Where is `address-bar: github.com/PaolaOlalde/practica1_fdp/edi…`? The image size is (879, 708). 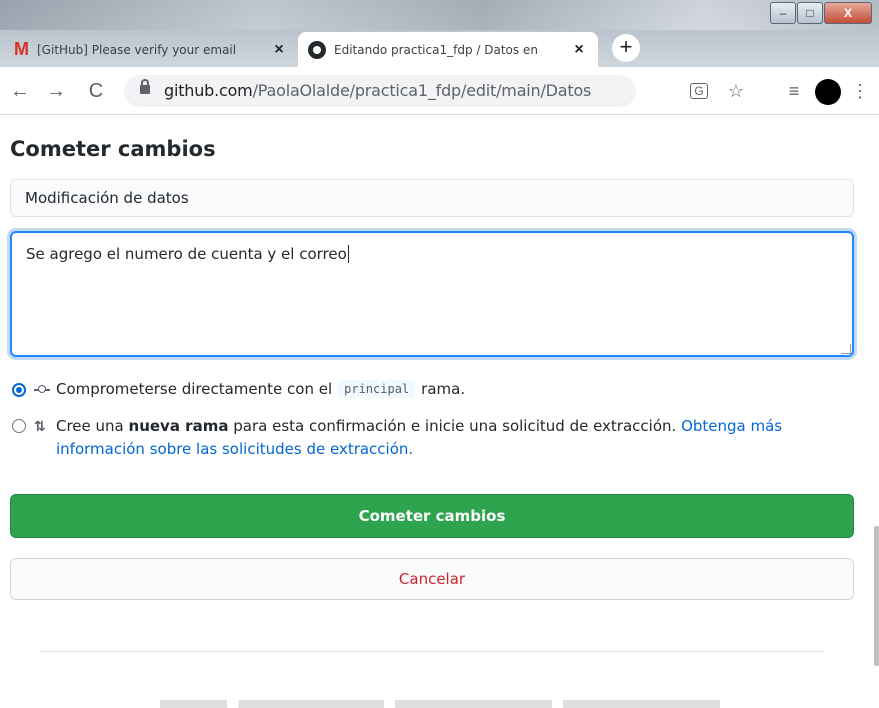
address-bar: github.com/PaolaOlalde/practica1_fdp/edi… is located at coordinates (380, 91).